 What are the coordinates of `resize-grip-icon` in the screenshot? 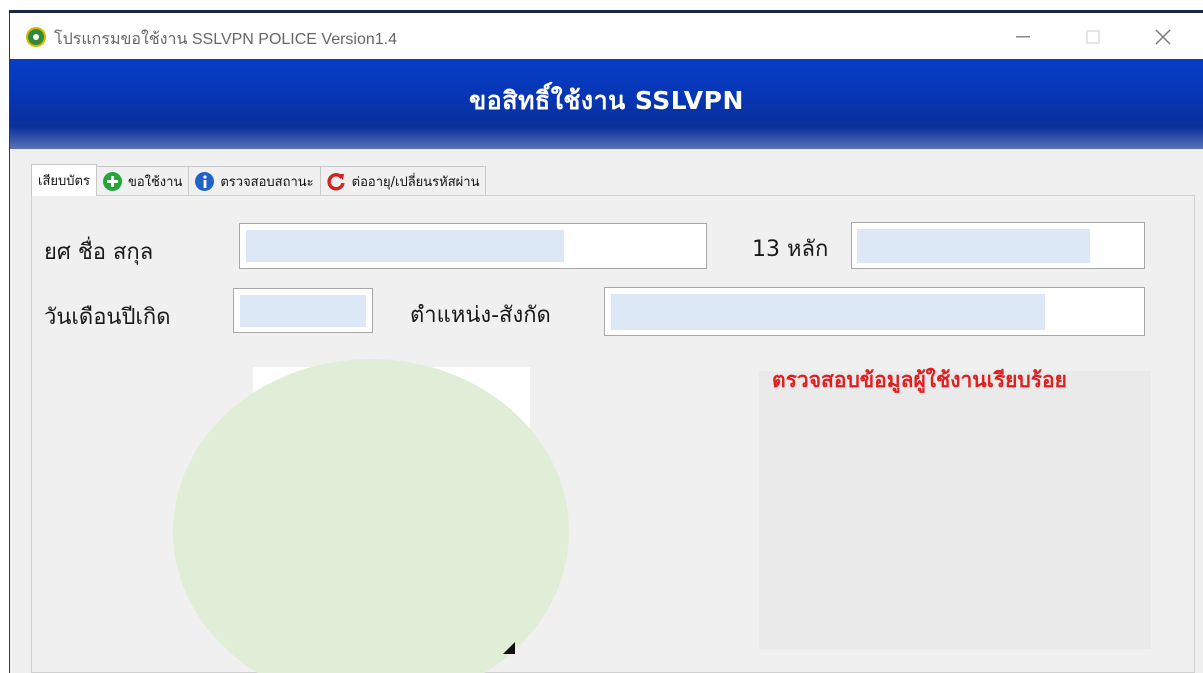 It's located at (509, 648).